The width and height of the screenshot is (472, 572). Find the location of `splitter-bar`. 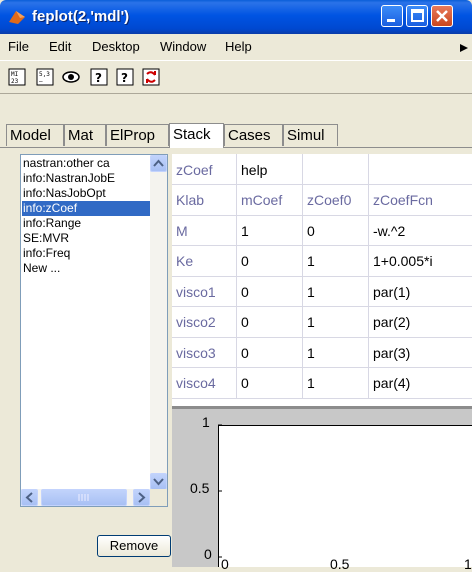

splitter-bar is located at coordinates (322, 407).